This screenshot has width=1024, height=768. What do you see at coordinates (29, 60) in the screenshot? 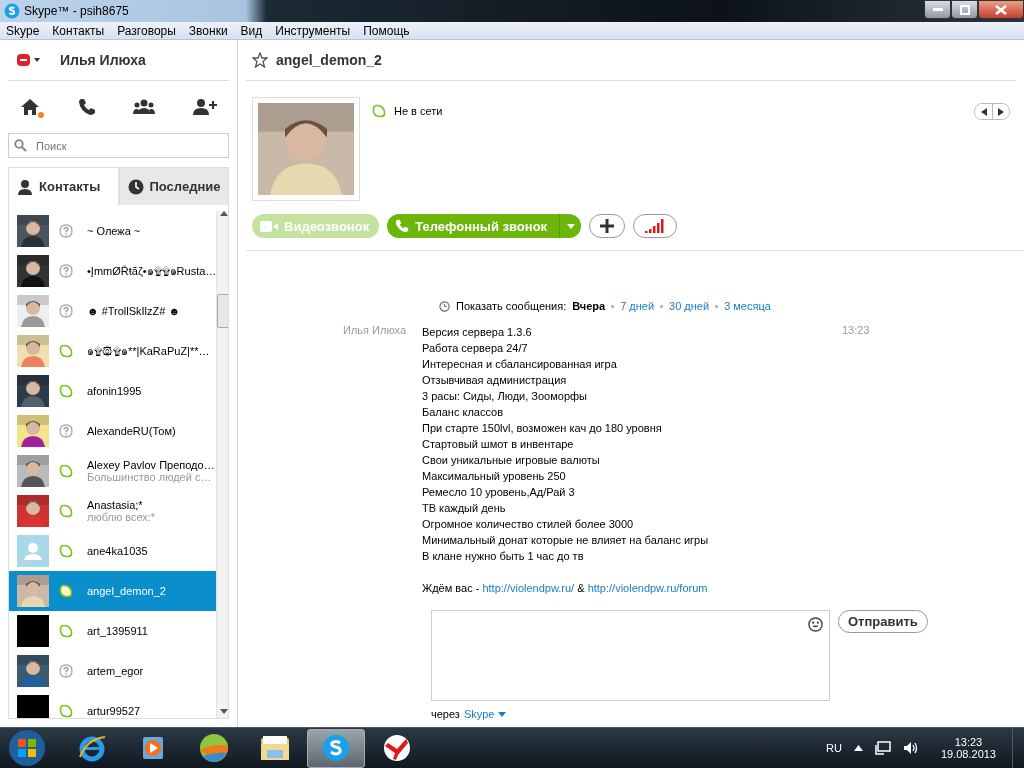
I see `status-dropdown-icon` at bounding box center [29, 60].